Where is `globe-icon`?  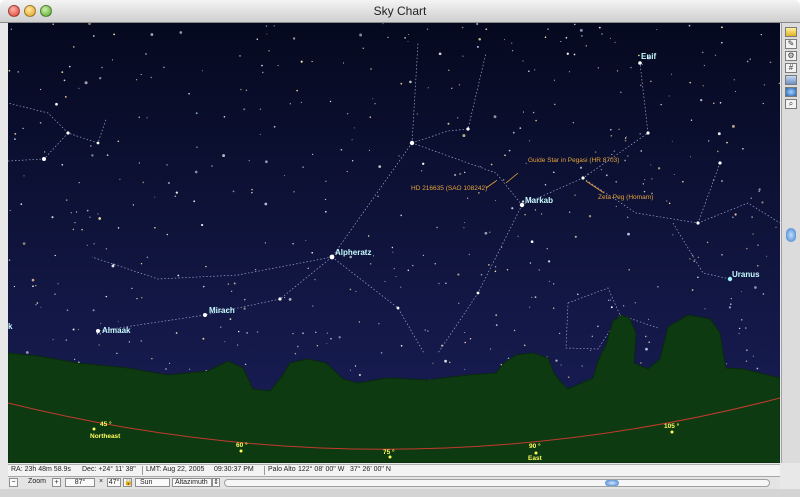
globe-icon is located at coordinates (791, 92).